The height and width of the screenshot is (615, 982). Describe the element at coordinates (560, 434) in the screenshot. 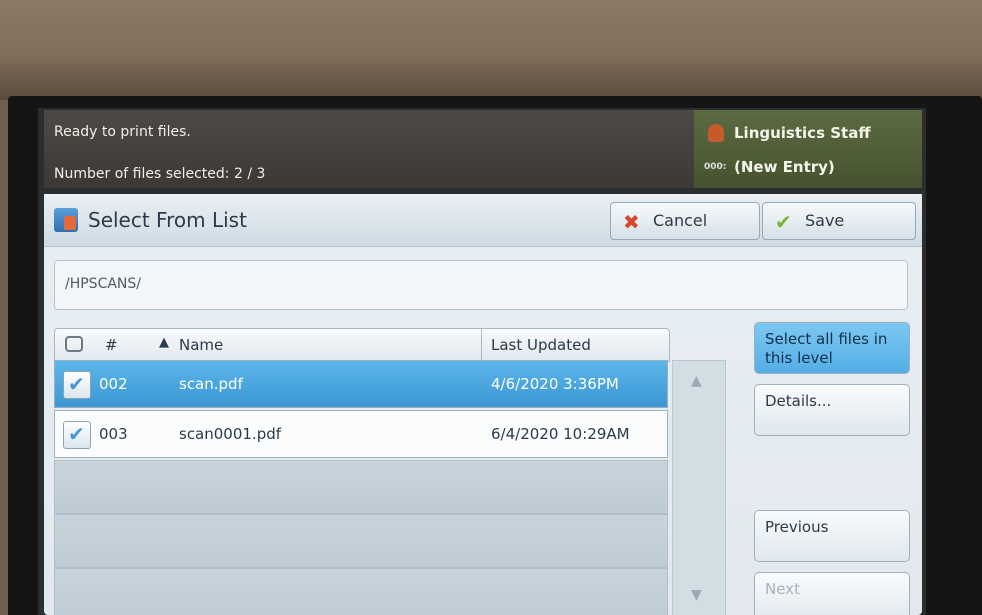

I see `file-date: 6/4/2020 10:29AM` at that location.